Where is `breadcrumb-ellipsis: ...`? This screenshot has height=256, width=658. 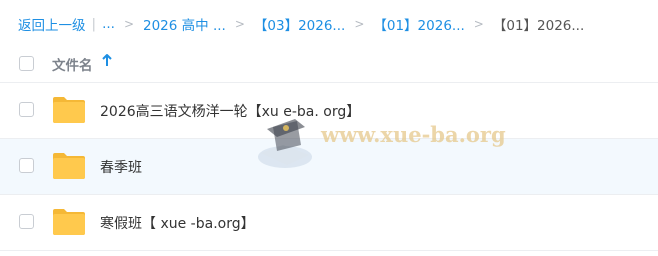 breadcrumb-ellipsis: ... is located at coordinates (108, 24).